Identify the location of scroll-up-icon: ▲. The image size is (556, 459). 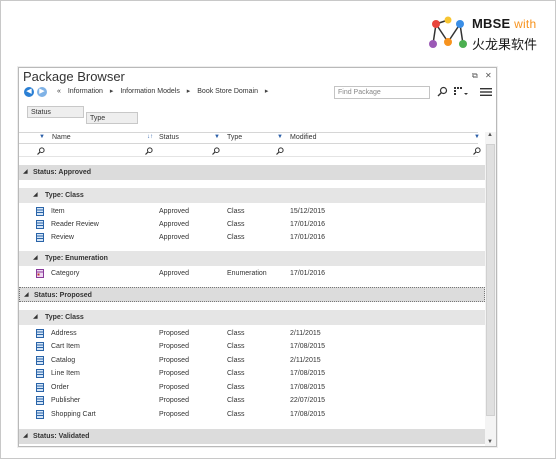
(490, 135).